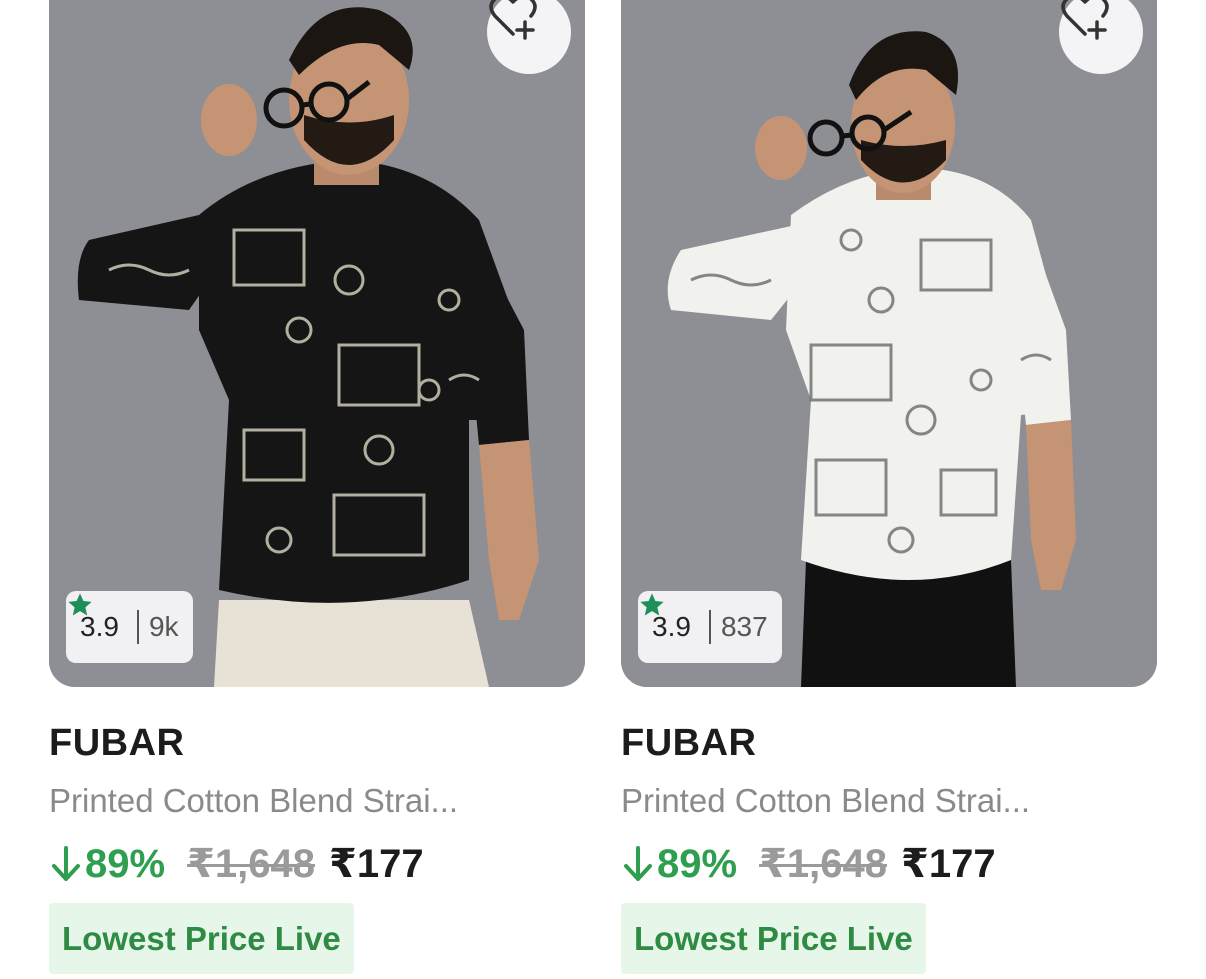  Describe the element at coordinates (129, 627) in the screenshot. I see `rating-badge: 3.9 9k` at that location.